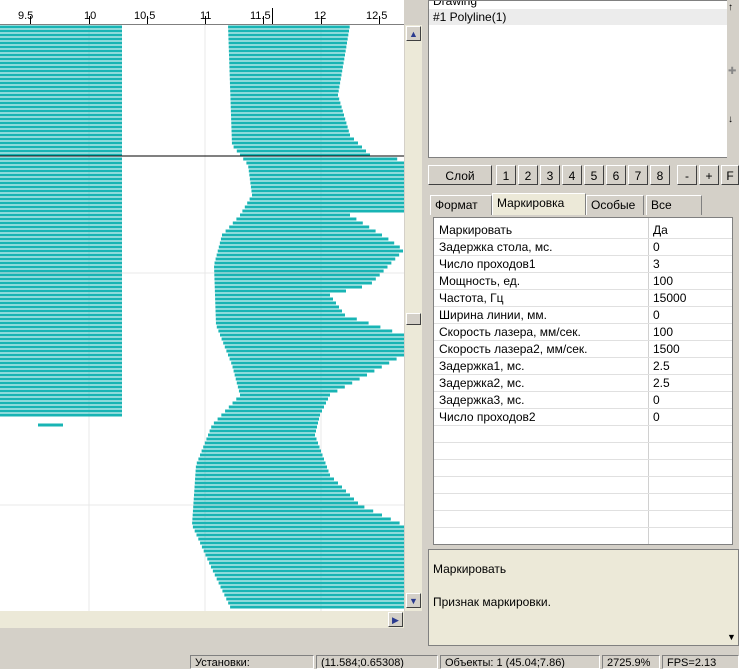 This screenshot has width=739, height=669. I want to click on vertical-scrollbar: ▲ ▼, so click(413, 318).